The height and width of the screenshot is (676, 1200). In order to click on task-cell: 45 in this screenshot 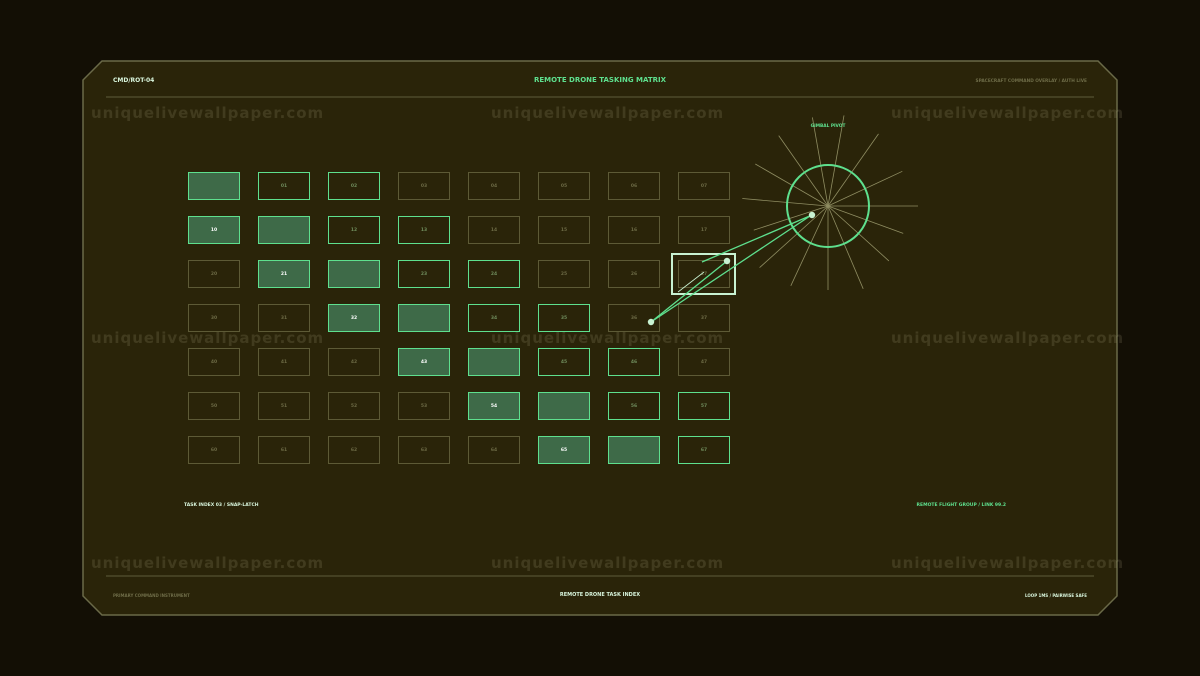, I will do `click(564, 362)`.